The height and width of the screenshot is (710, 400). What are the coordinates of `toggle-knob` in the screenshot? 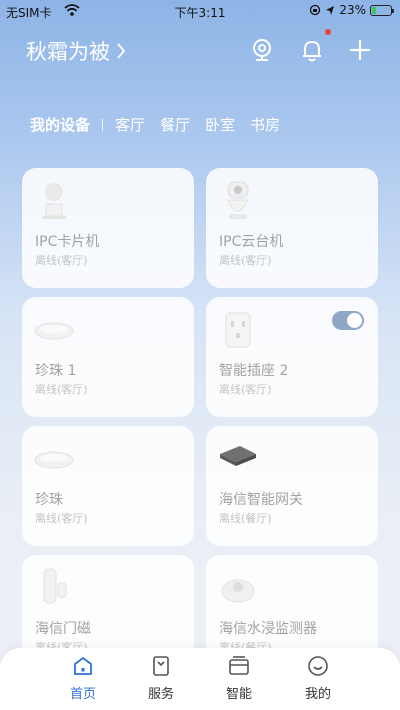 It's located at (354, 320).